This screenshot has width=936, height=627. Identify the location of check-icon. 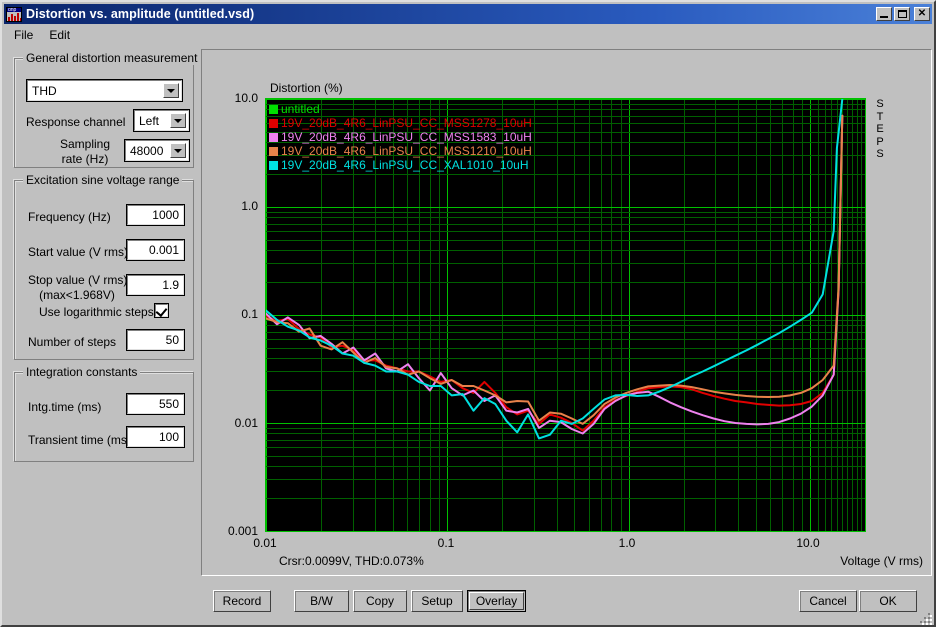
(161, 311).